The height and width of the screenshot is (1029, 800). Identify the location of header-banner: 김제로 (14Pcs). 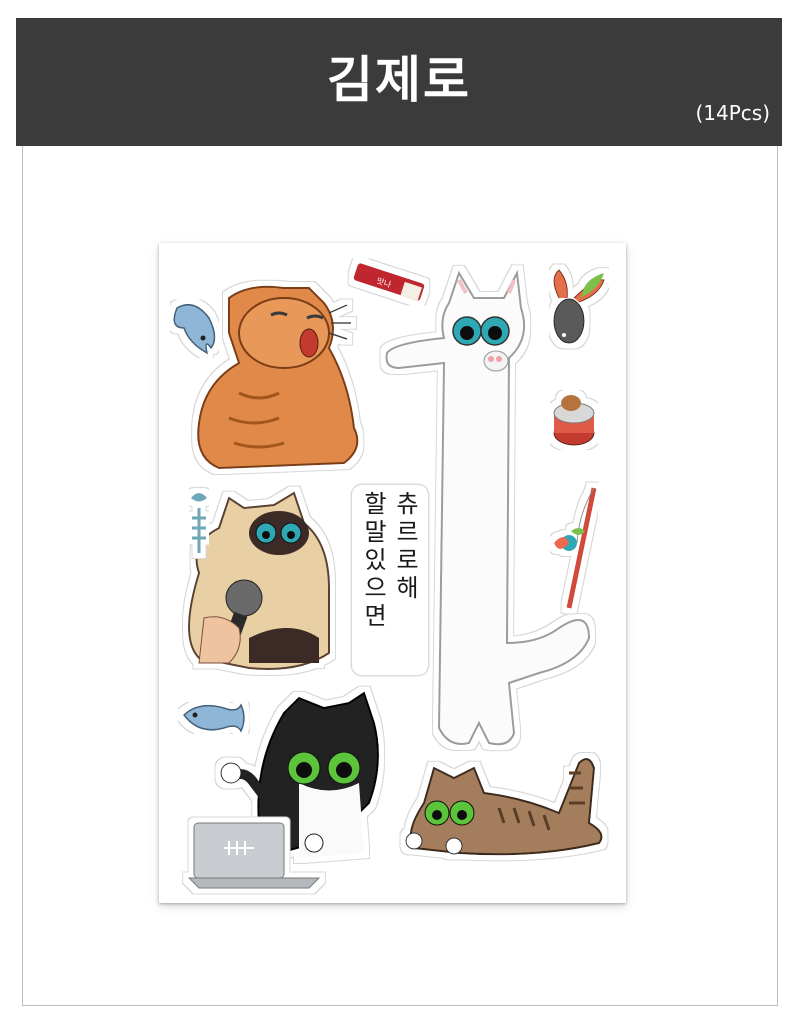
(399, 82).